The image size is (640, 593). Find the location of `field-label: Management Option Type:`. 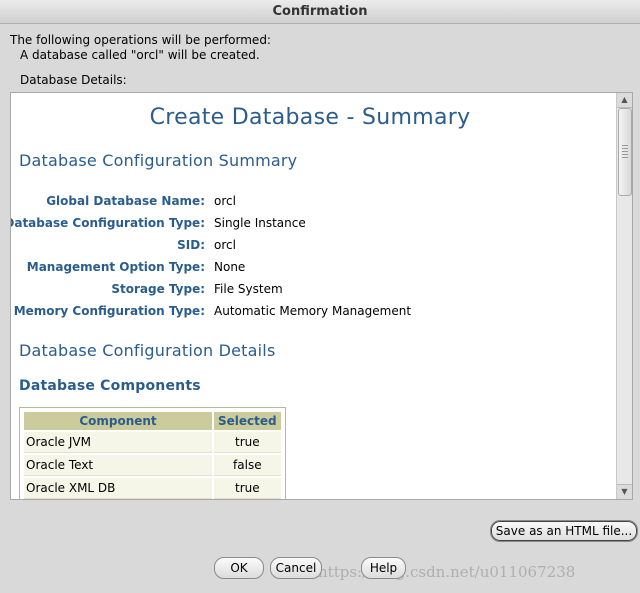

field-label: Management Option Type: is located at coordinates (115, 267).